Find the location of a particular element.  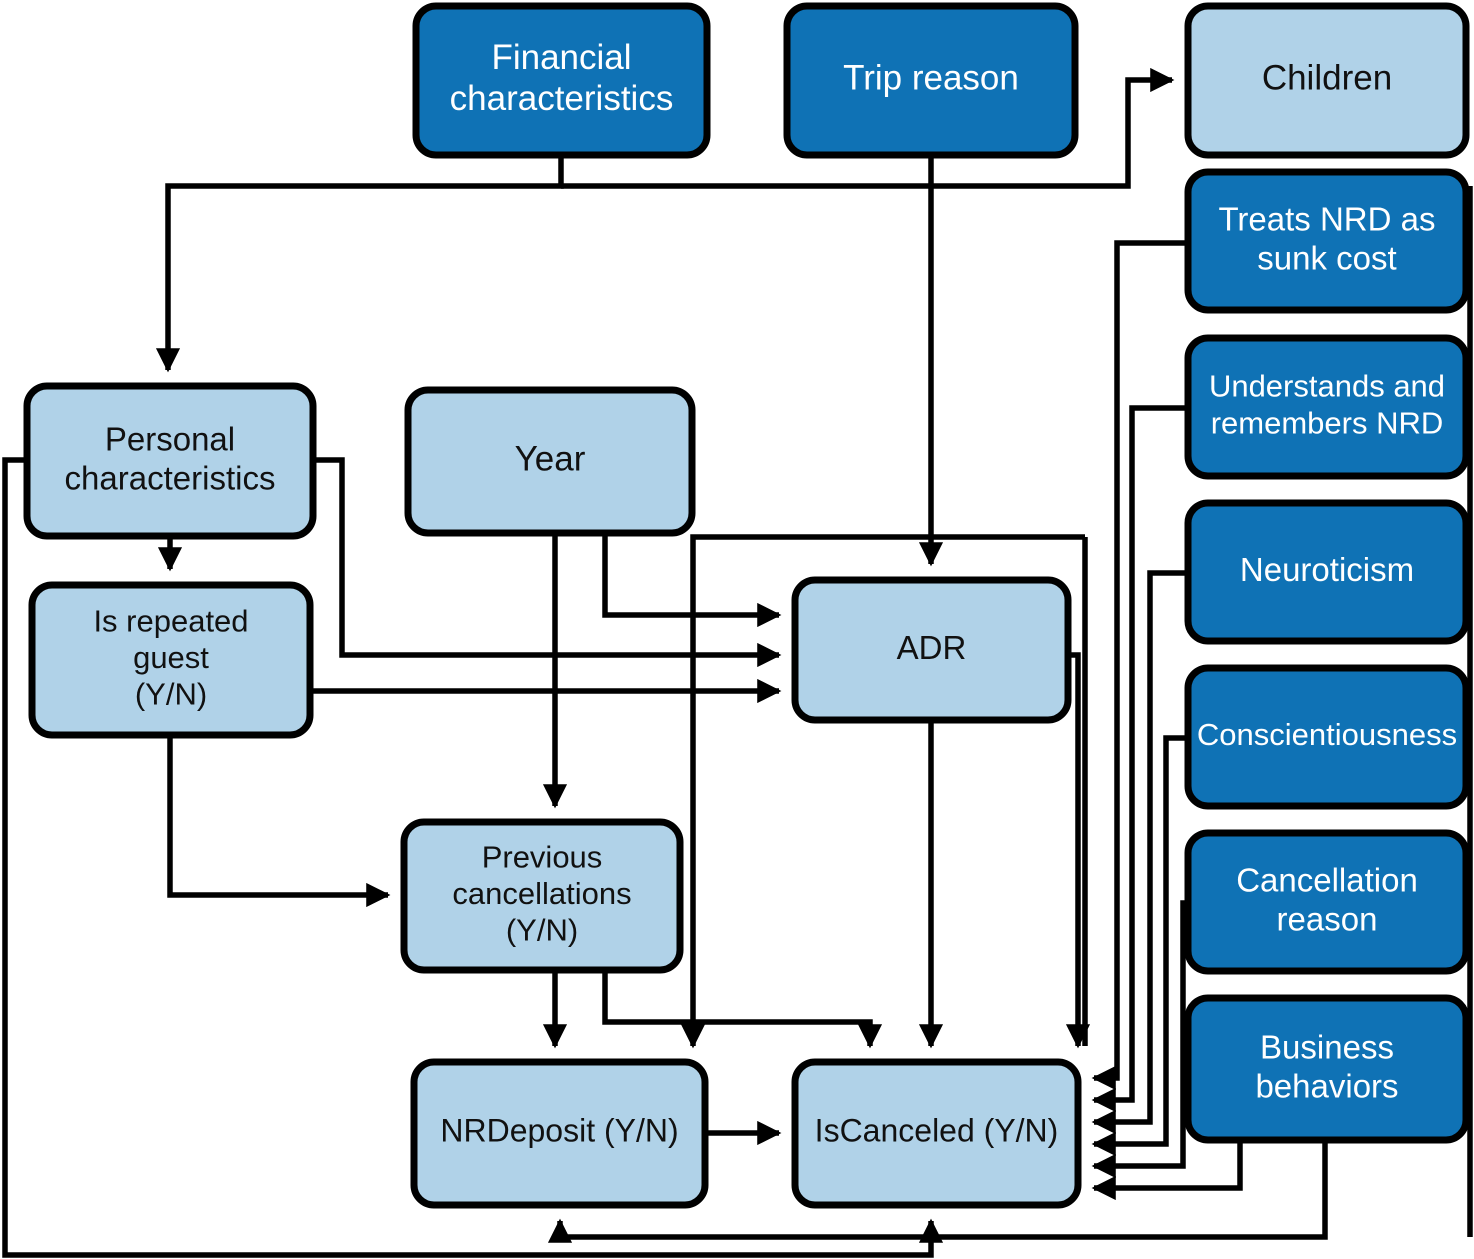

node-box-children is located at coordinates (1327, 80).